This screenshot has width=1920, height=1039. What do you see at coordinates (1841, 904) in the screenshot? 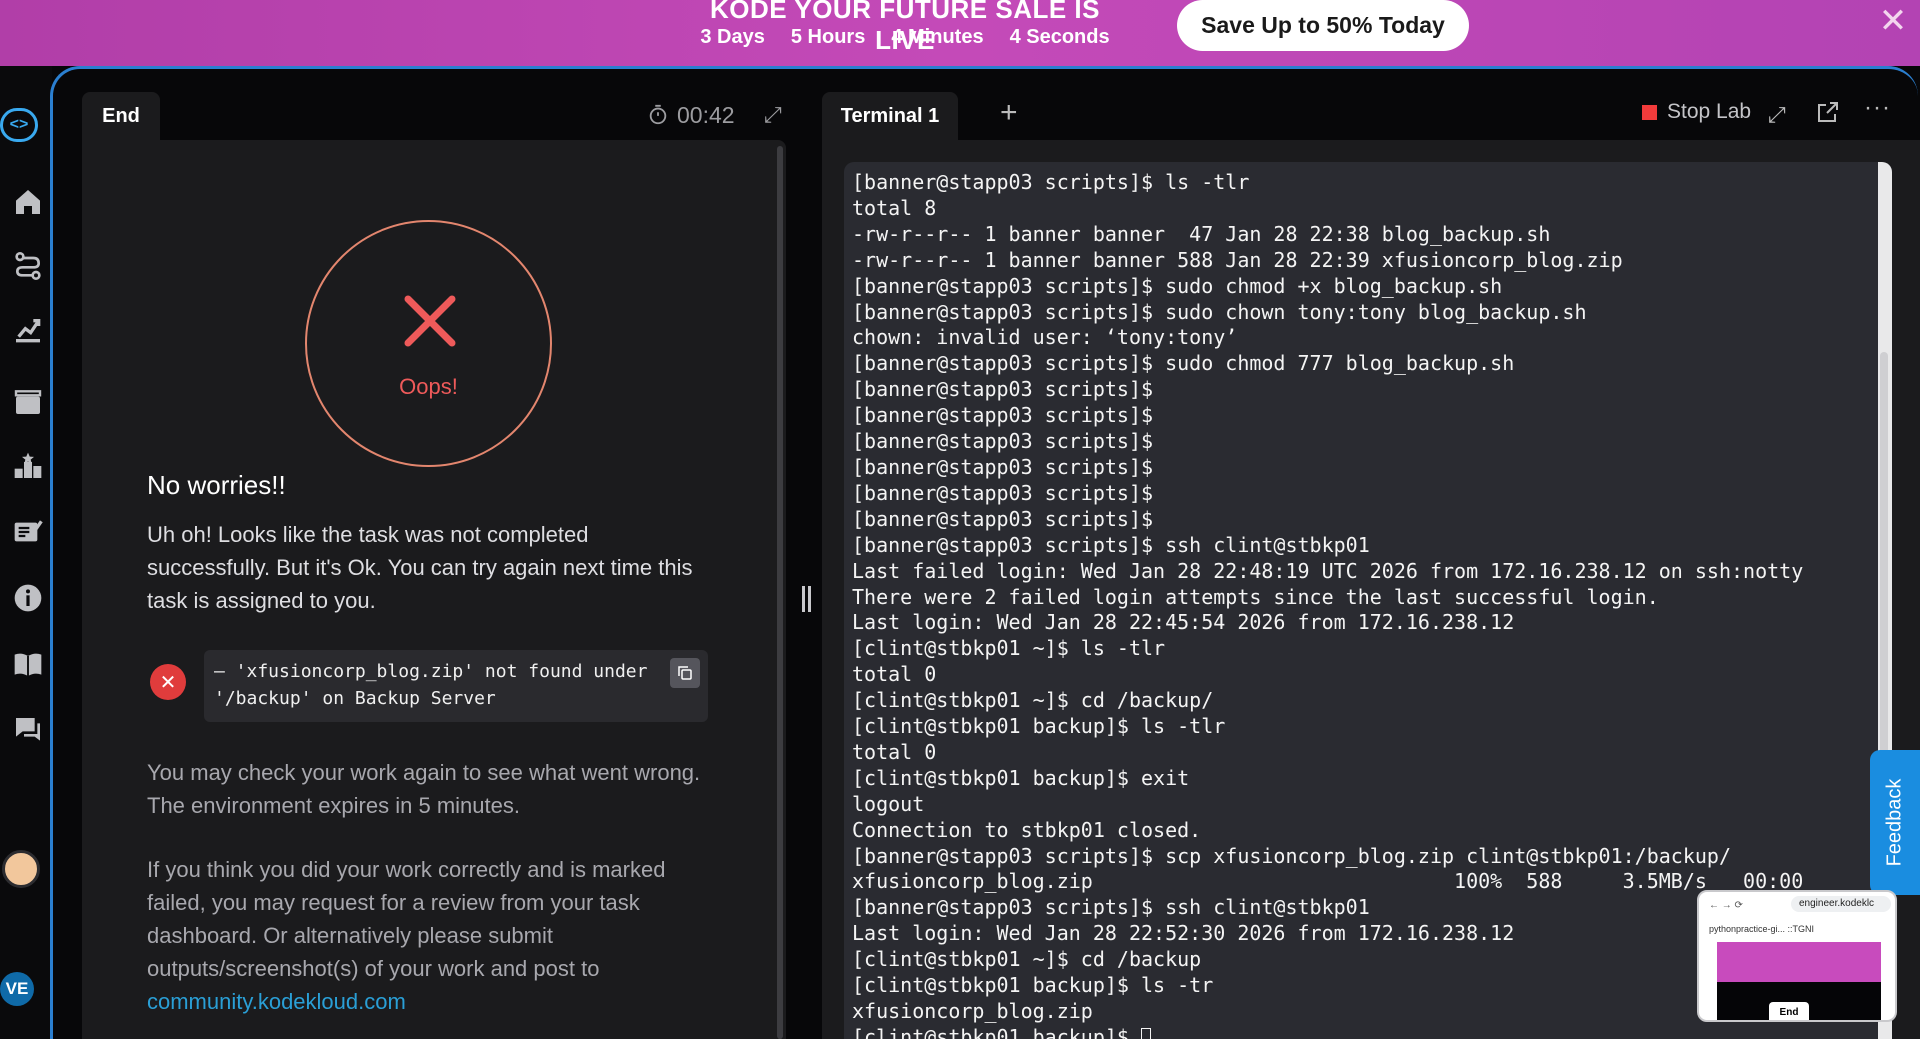
I see `browser-url: engineer.kodeklc` at bounding box center [1841, 904].